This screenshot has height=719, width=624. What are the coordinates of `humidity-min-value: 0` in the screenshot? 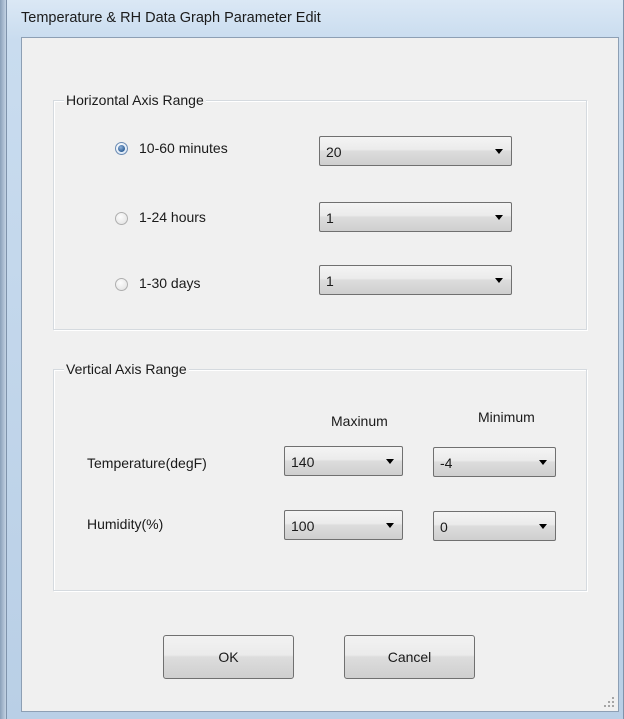 It's located at (444, 527).